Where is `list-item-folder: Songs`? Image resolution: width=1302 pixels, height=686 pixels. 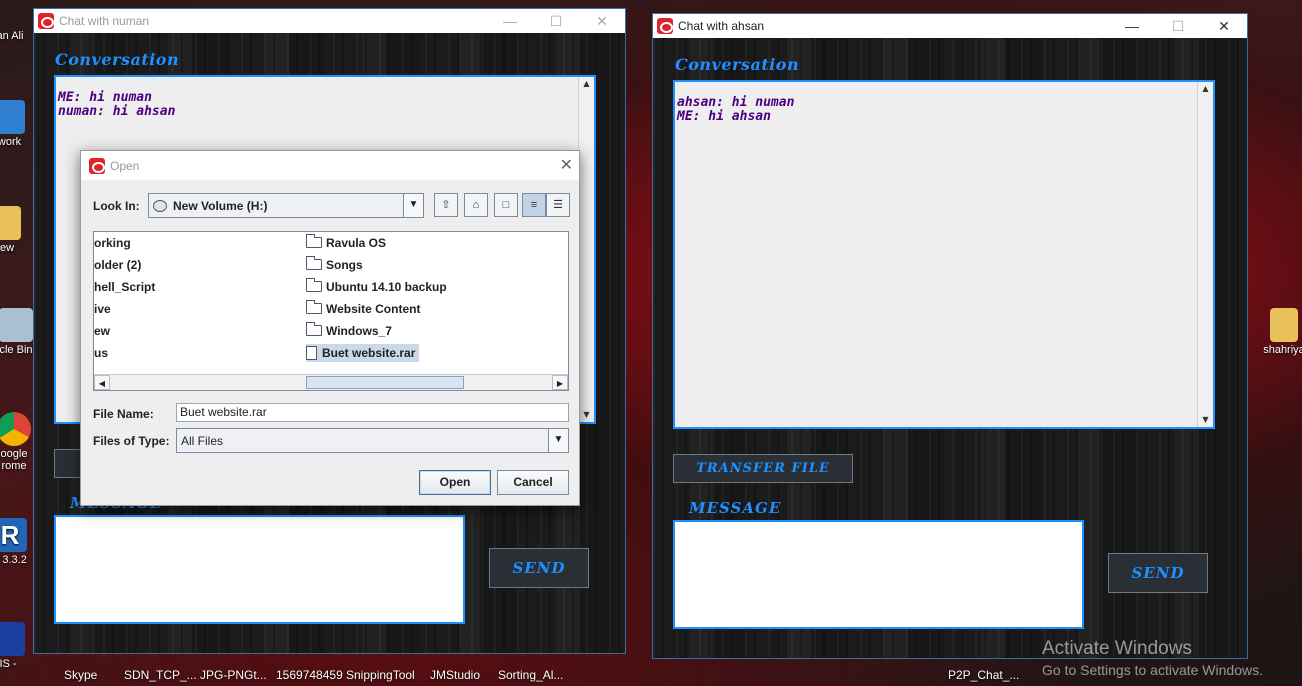 list-item-folder: Songs is located at coordinates (334, 265).